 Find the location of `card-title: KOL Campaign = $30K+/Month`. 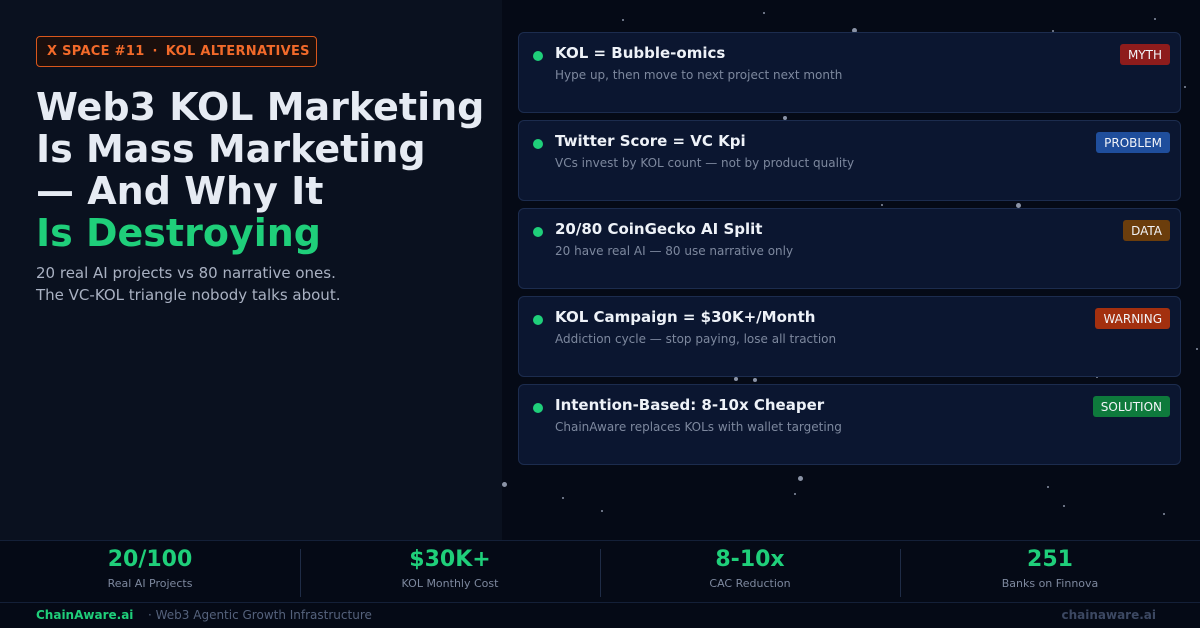

card-title: KOL Campaign = $30K+/Month is located at coordinates (685, 317).